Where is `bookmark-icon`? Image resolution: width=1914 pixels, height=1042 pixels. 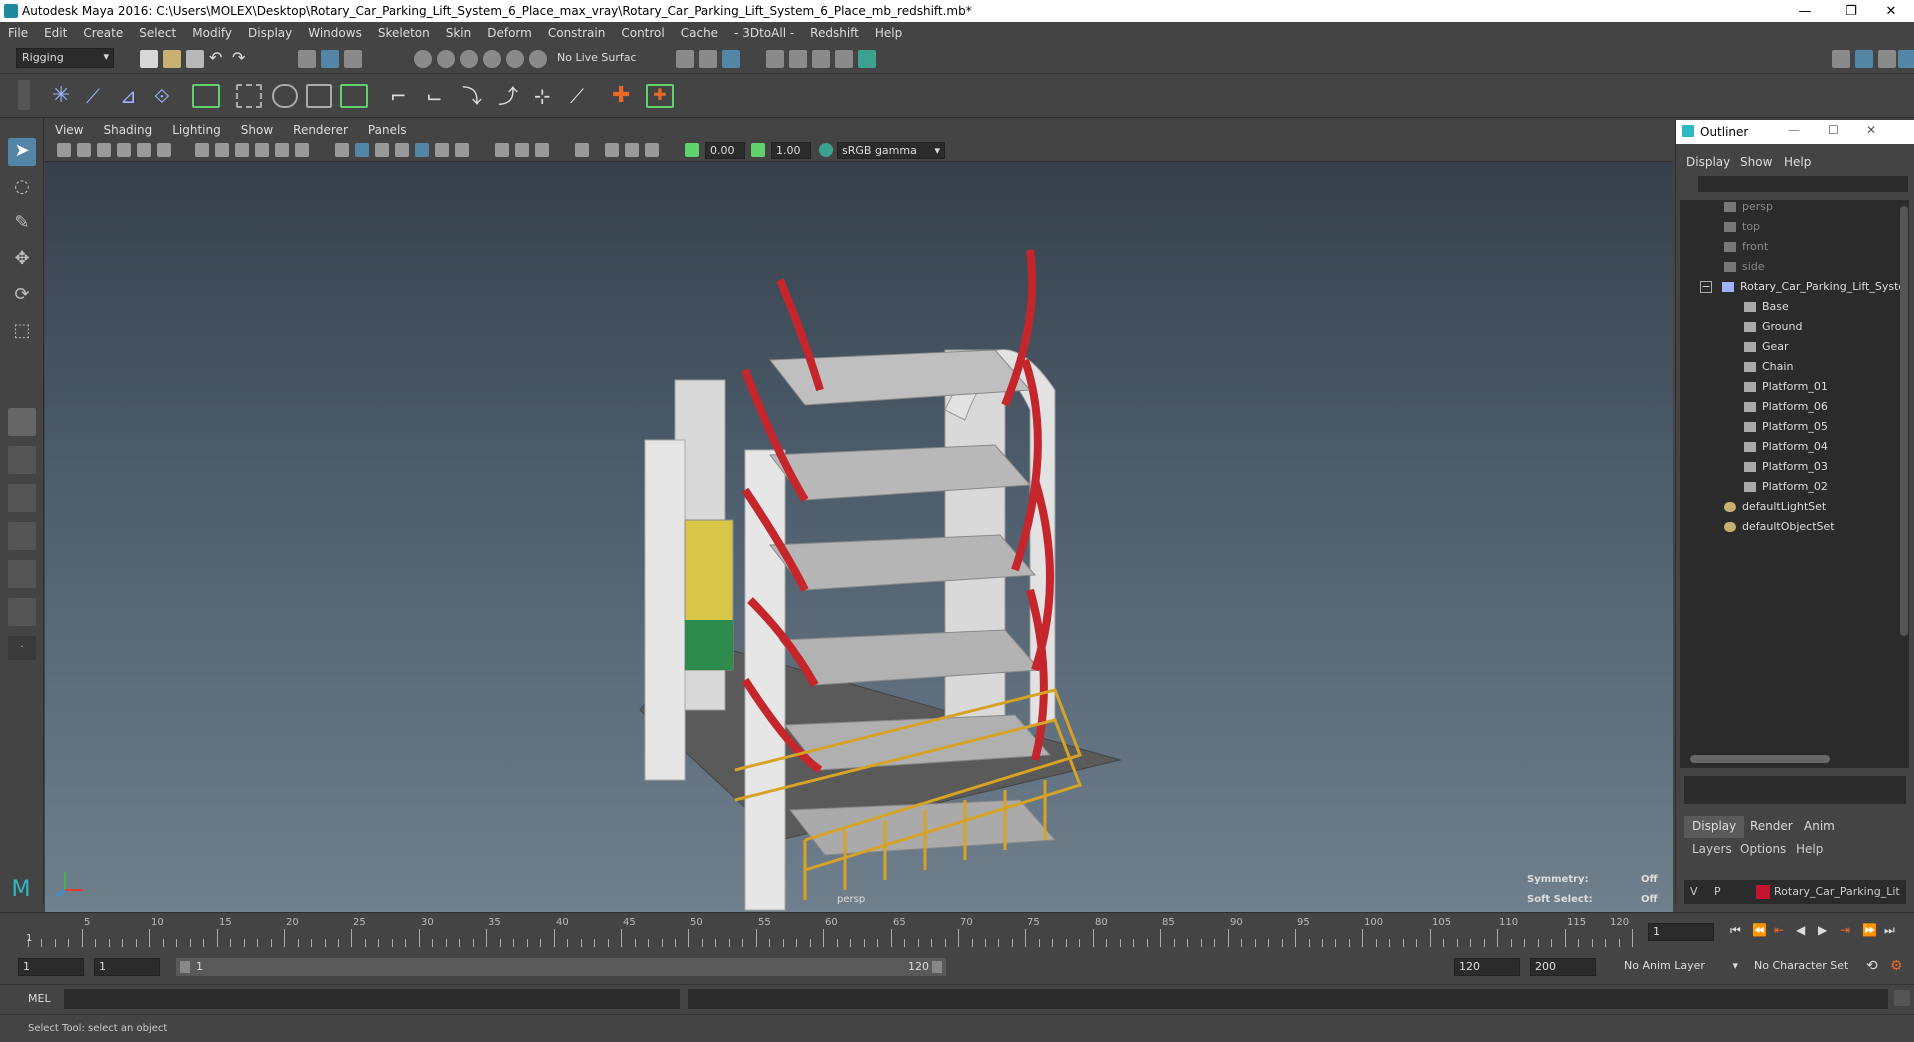 bookmark-icon is located at coordinates (104, 150).